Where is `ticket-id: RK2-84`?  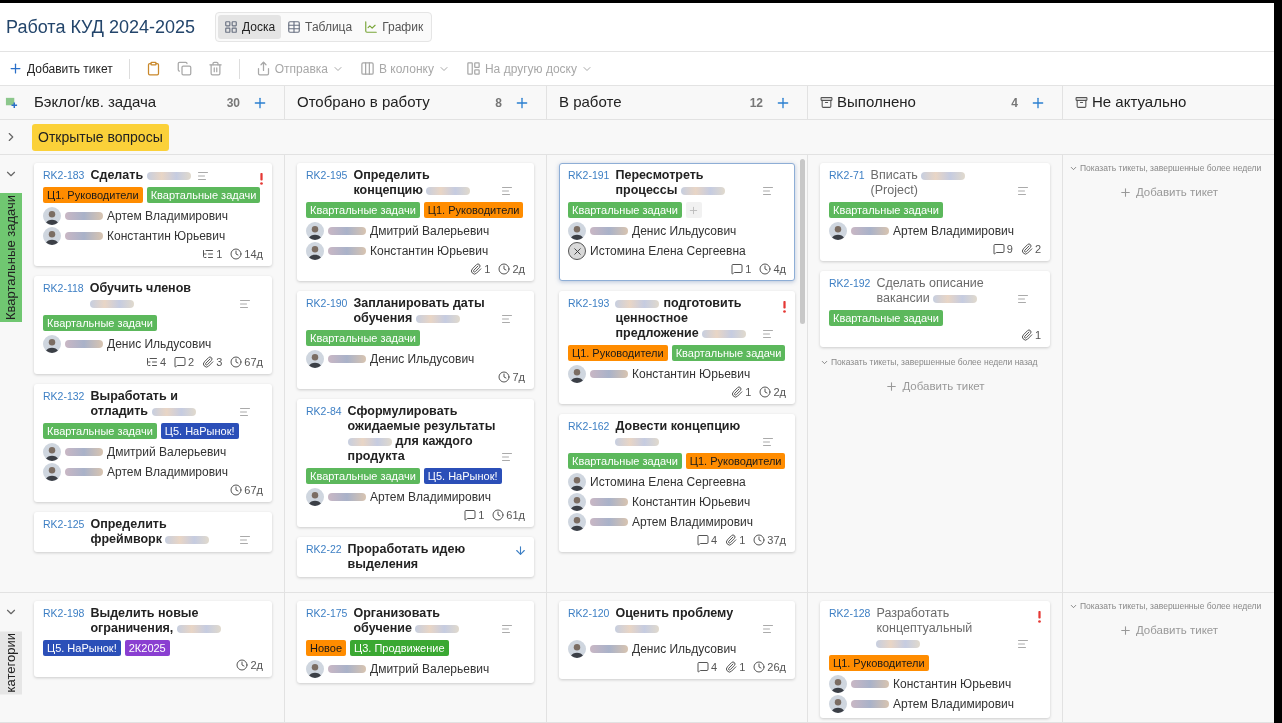
ticket-id: RK2-84 is located at coordinates (324, 411).